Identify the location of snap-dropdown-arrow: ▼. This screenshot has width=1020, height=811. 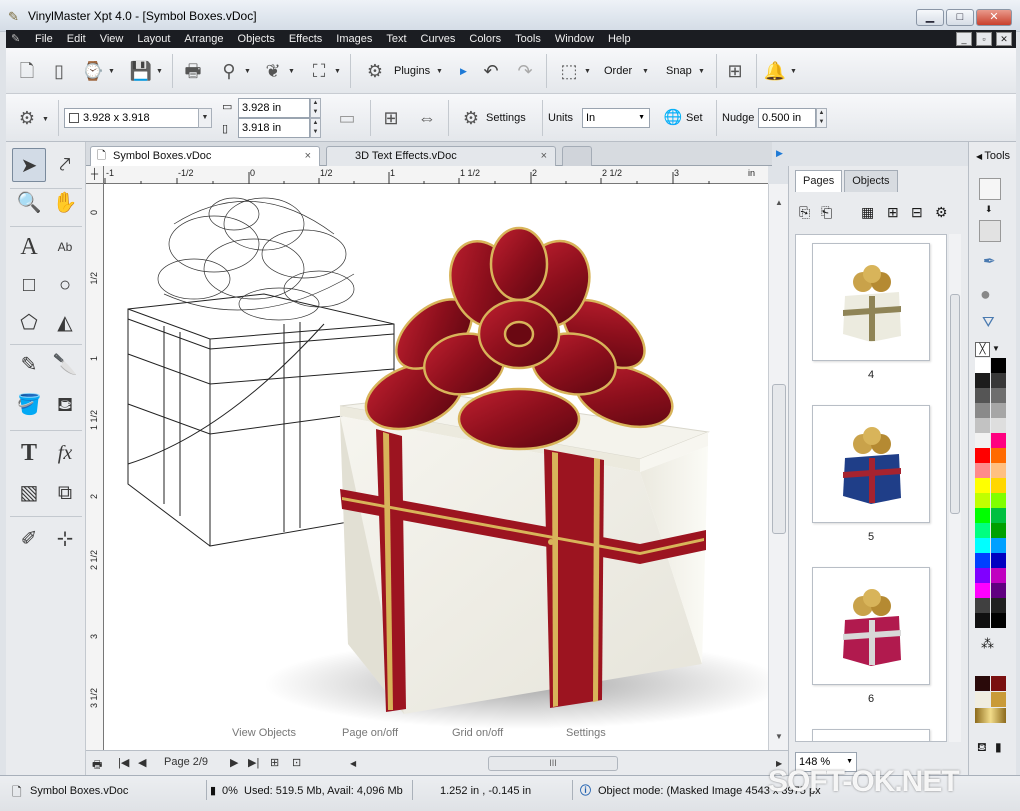
(701, 71).